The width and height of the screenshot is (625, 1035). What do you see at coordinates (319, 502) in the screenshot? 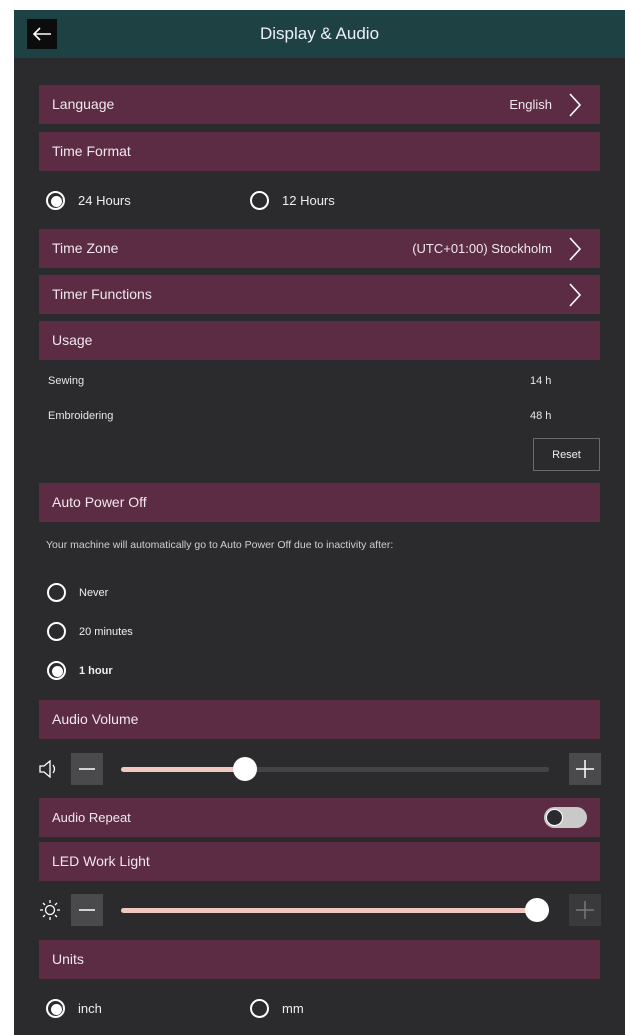
I see `auto-power-off-header: Auto Power Off` at bounding box center [319, 502].